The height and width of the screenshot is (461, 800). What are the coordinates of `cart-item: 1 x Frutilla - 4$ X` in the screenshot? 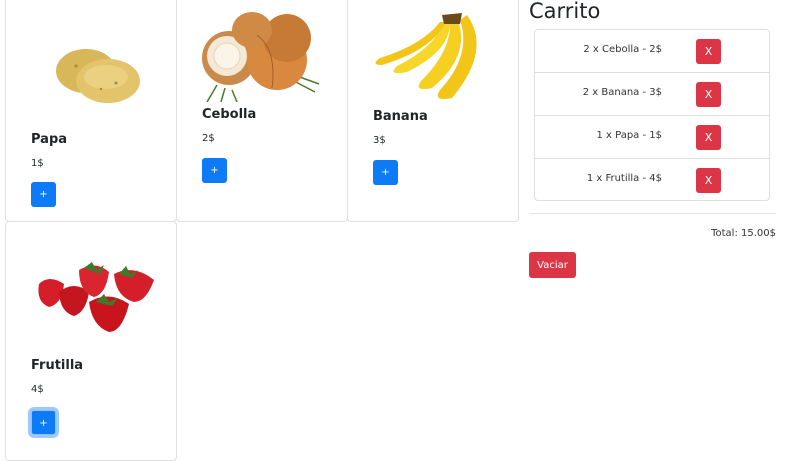 It's located at (652, 180).